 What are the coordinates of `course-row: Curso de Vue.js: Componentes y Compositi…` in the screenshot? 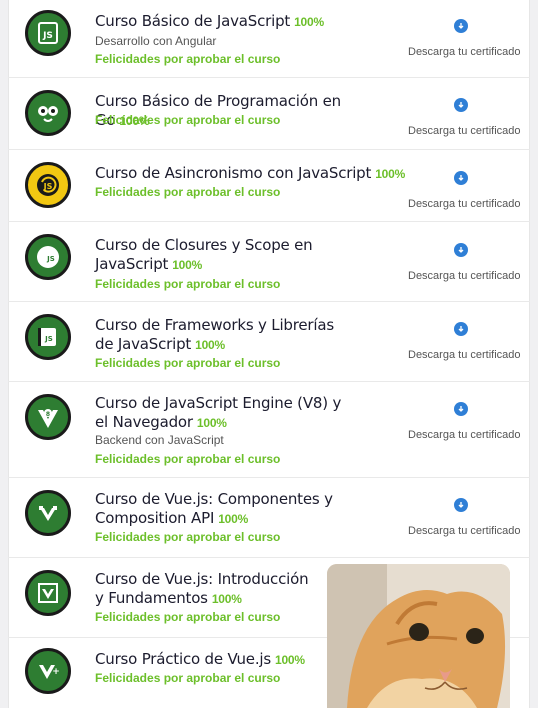 It's located at (269, 518).